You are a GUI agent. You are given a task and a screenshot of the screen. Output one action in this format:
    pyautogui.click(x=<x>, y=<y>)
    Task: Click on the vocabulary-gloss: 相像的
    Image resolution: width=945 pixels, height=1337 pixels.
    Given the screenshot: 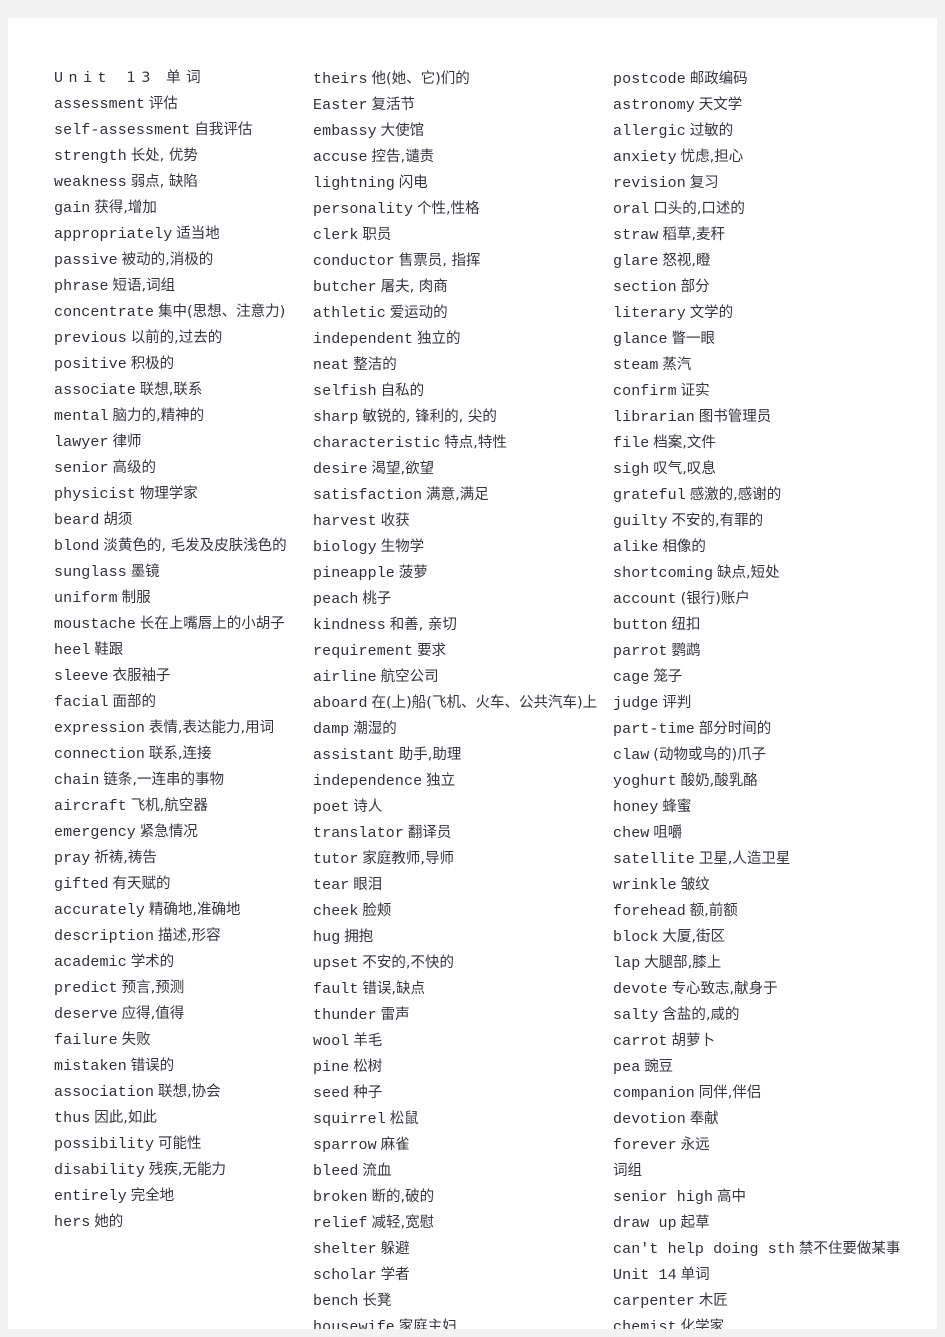 What is the action you would take?
    pyautogui.click(x=684, y=547)
    